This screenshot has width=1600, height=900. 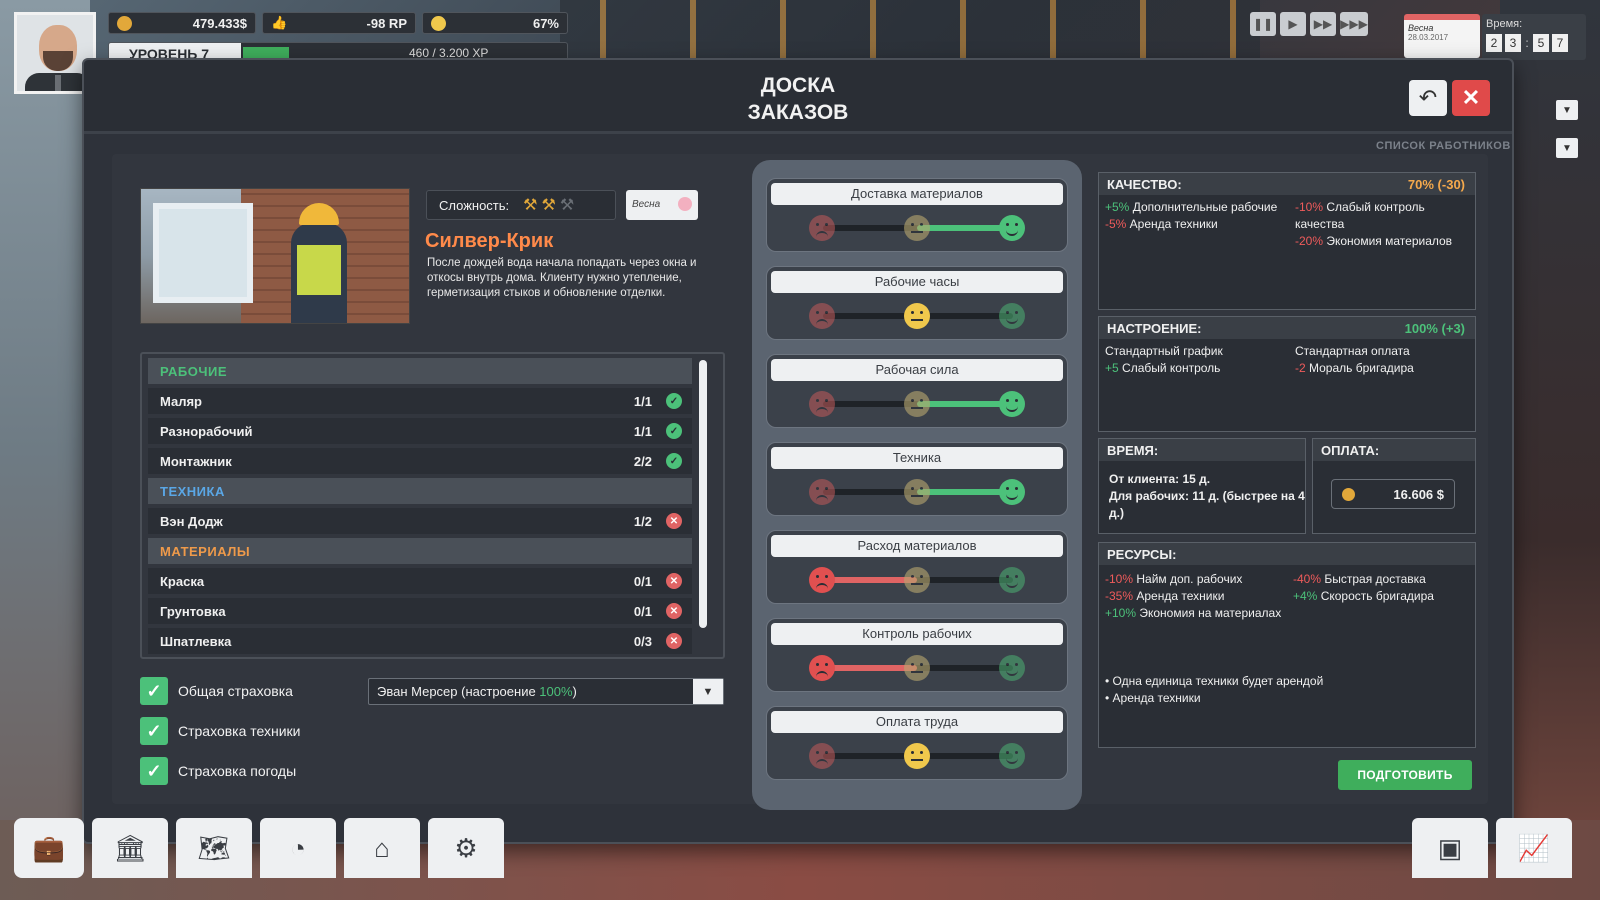 What do you see at coordinates (182, 23) in the screenshot?
I see `money-display: 479.433$` at bounding box center [182, 23].